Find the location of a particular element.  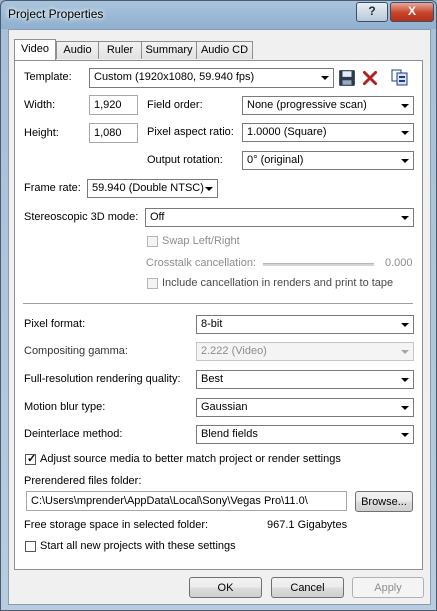

height-label: Height: is located at coordinates (41, 133).